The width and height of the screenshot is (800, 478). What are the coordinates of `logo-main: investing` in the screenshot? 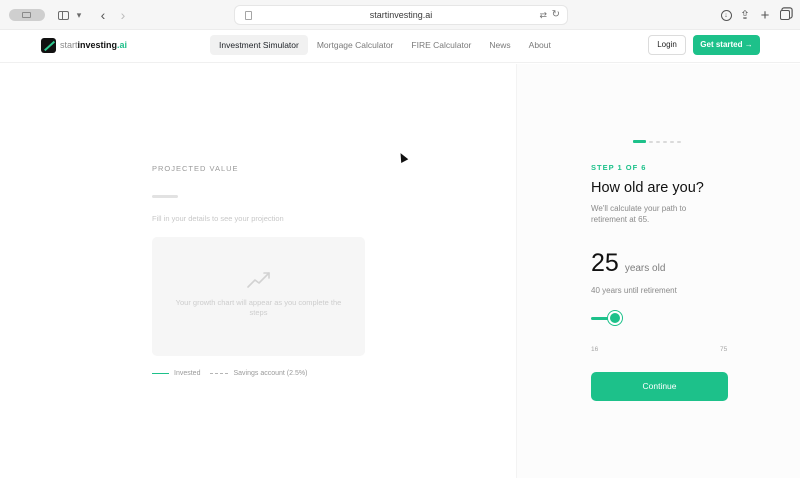 It's located at (97, 45).